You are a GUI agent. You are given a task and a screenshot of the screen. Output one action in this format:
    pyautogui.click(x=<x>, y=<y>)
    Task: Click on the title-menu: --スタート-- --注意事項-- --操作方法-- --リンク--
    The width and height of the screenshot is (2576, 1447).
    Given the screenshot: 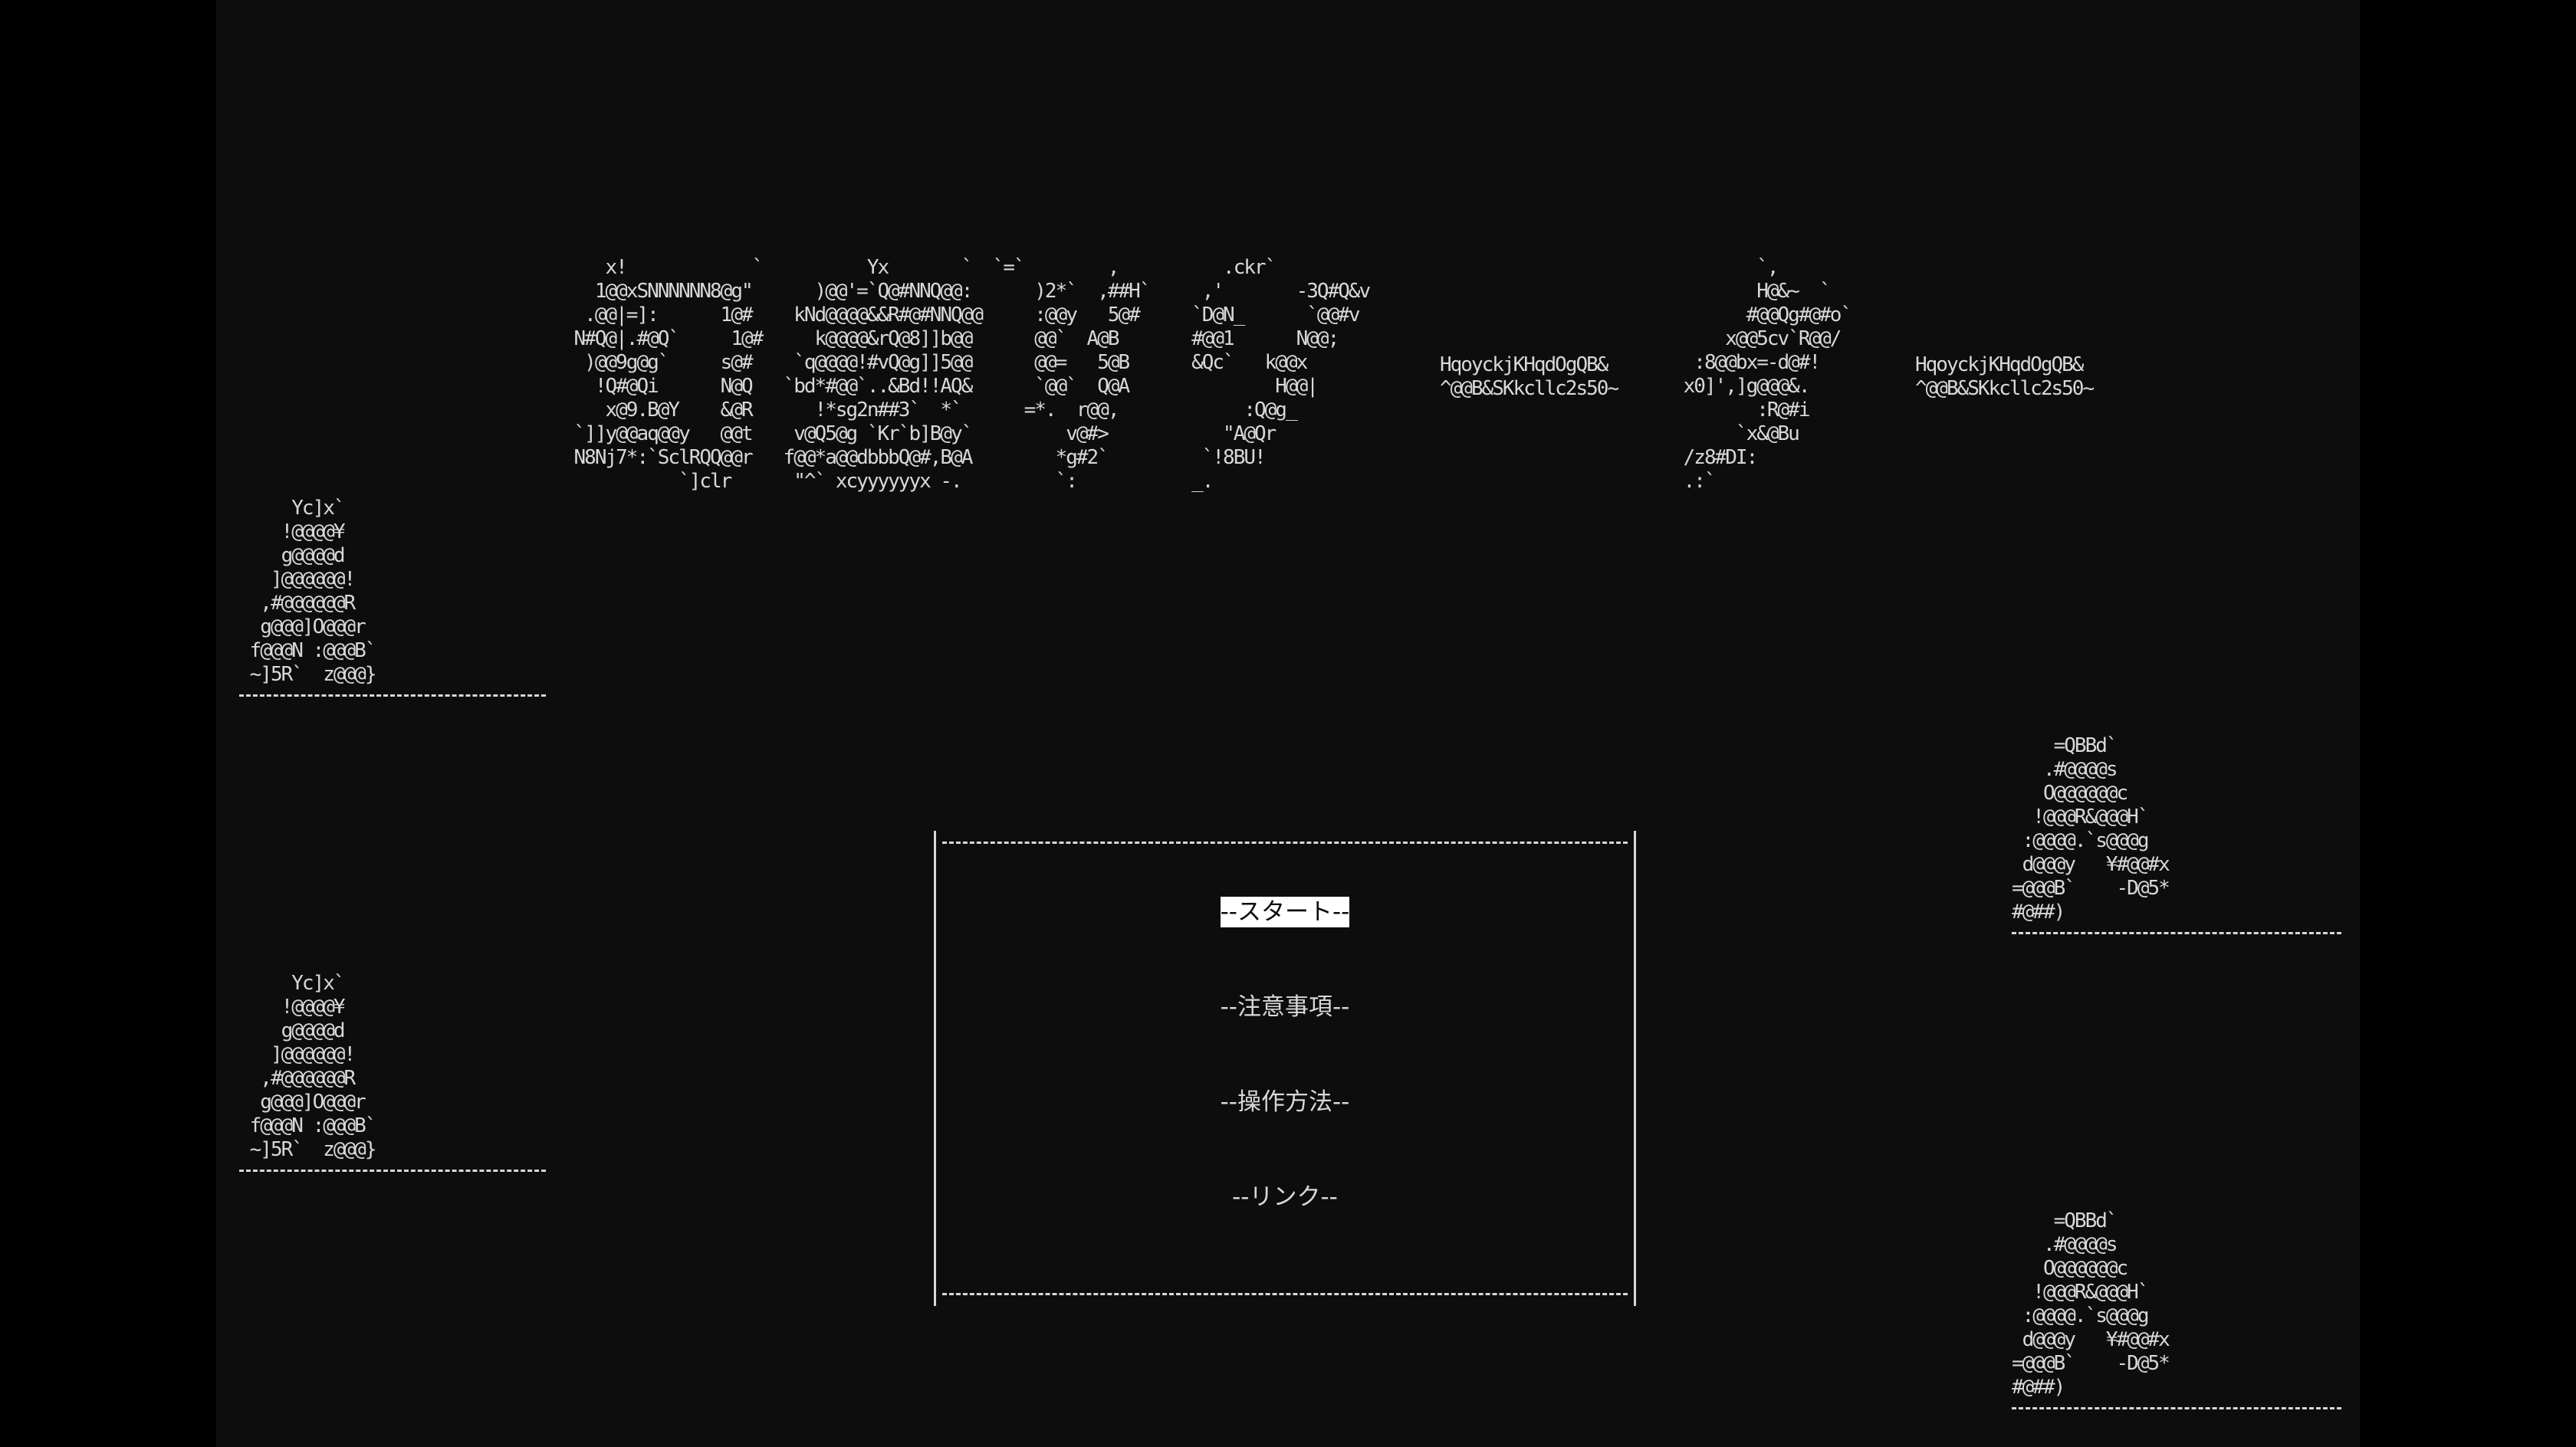 What is the action you would take?
    pyautogui.click(x=1285, y=1068)
    